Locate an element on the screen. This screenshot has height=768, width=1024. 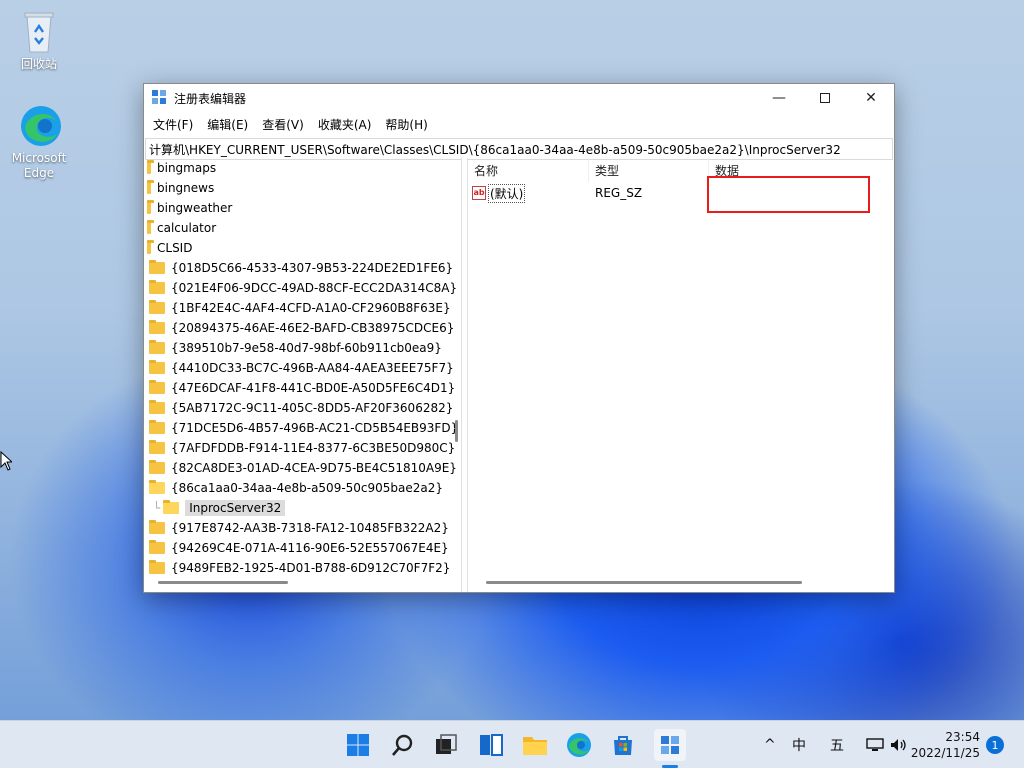
window-title: 注册表编辑器 is located at coordinates (210, 98).